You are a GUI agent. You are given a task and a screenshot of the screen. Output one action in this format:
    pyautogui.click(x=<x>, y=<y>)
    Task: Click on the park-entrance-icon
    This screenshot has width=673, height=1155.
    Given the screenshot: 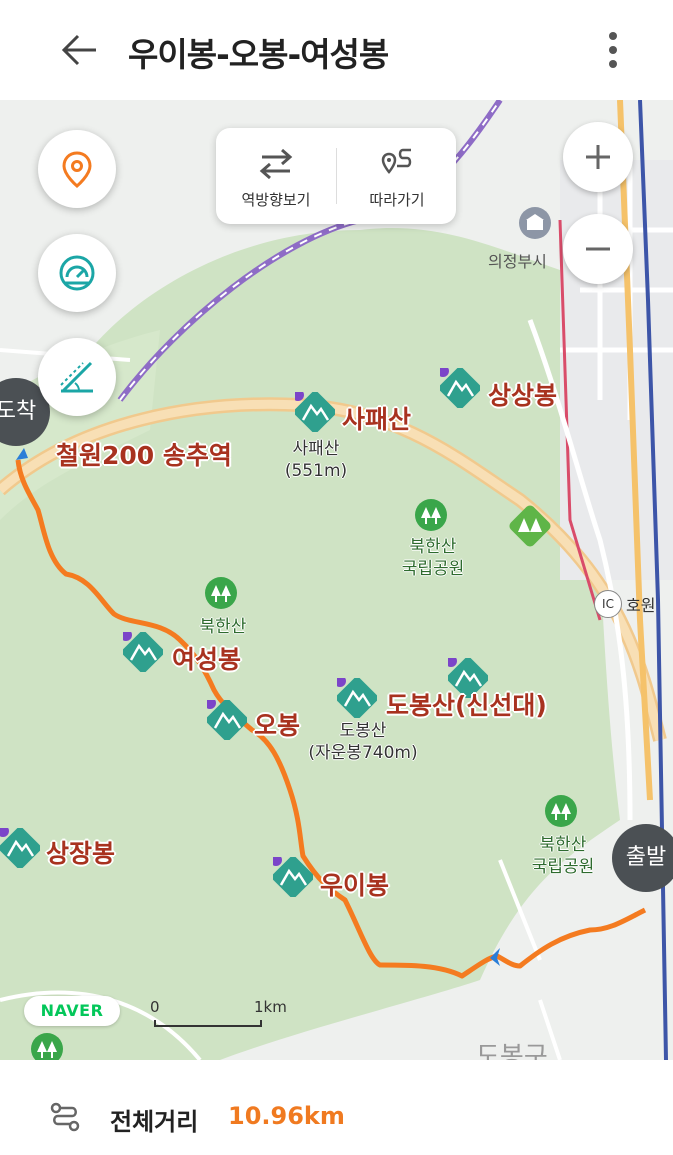 What is the action you would take?
    pyautogui.click(x=530, y=526)
    